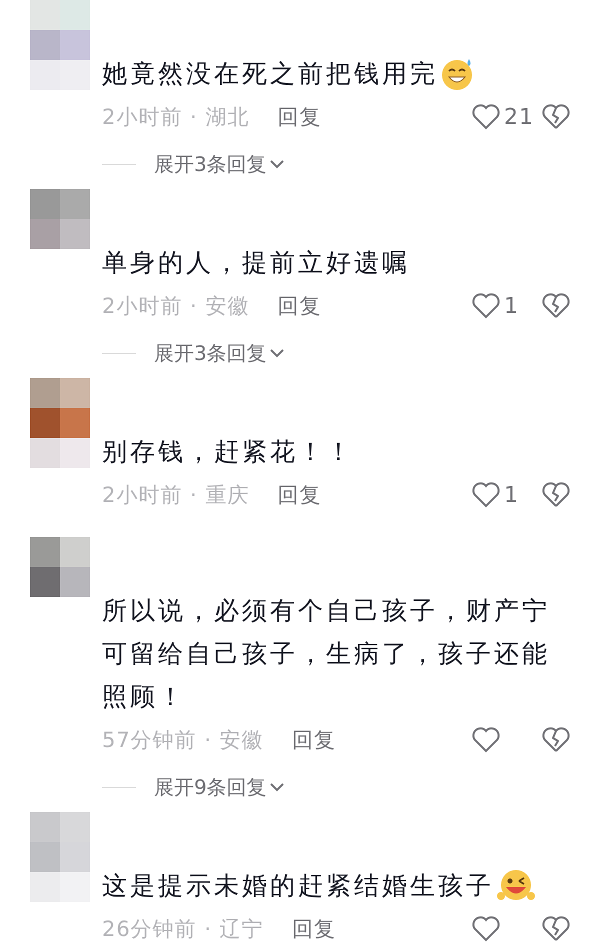  Describe the element at coordinates (519, 117) in the screenshot. I see `like-count: 21` at that location.